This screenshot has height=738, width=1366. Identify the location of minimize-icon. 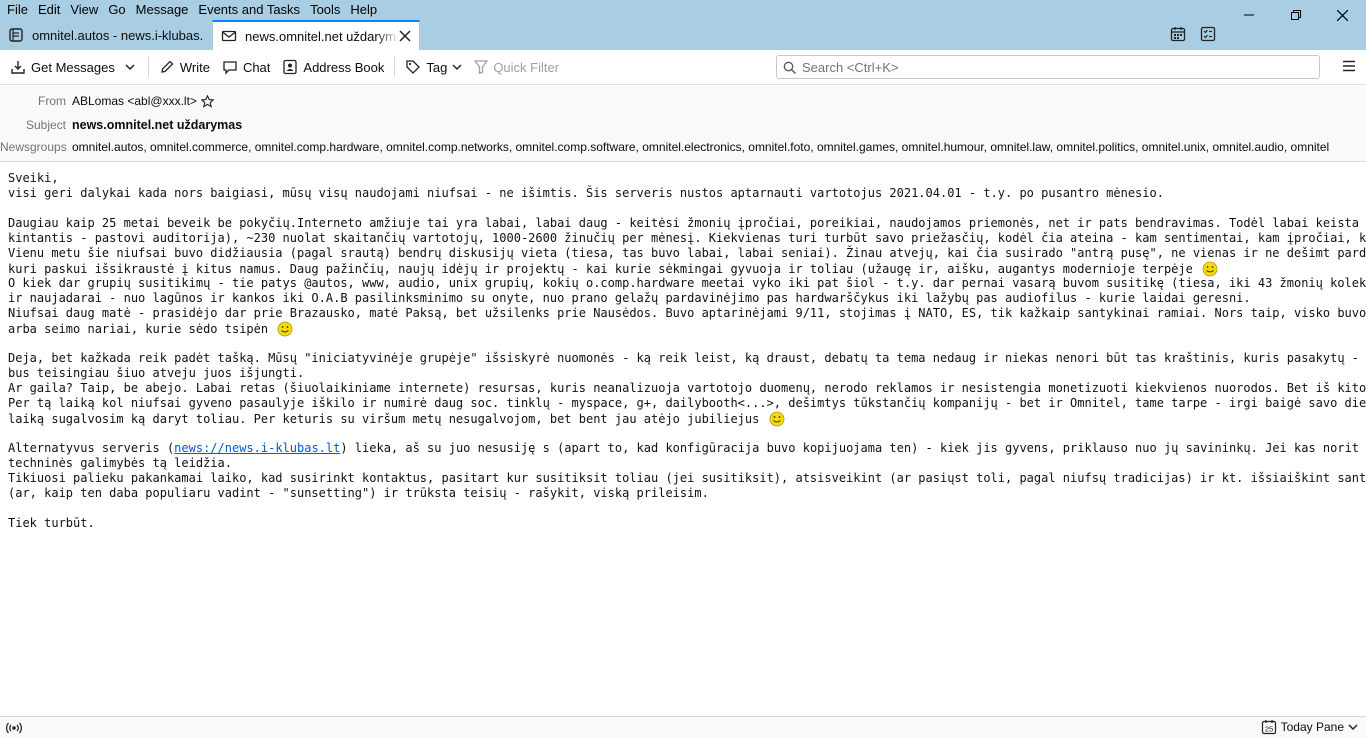
(1248, 15).